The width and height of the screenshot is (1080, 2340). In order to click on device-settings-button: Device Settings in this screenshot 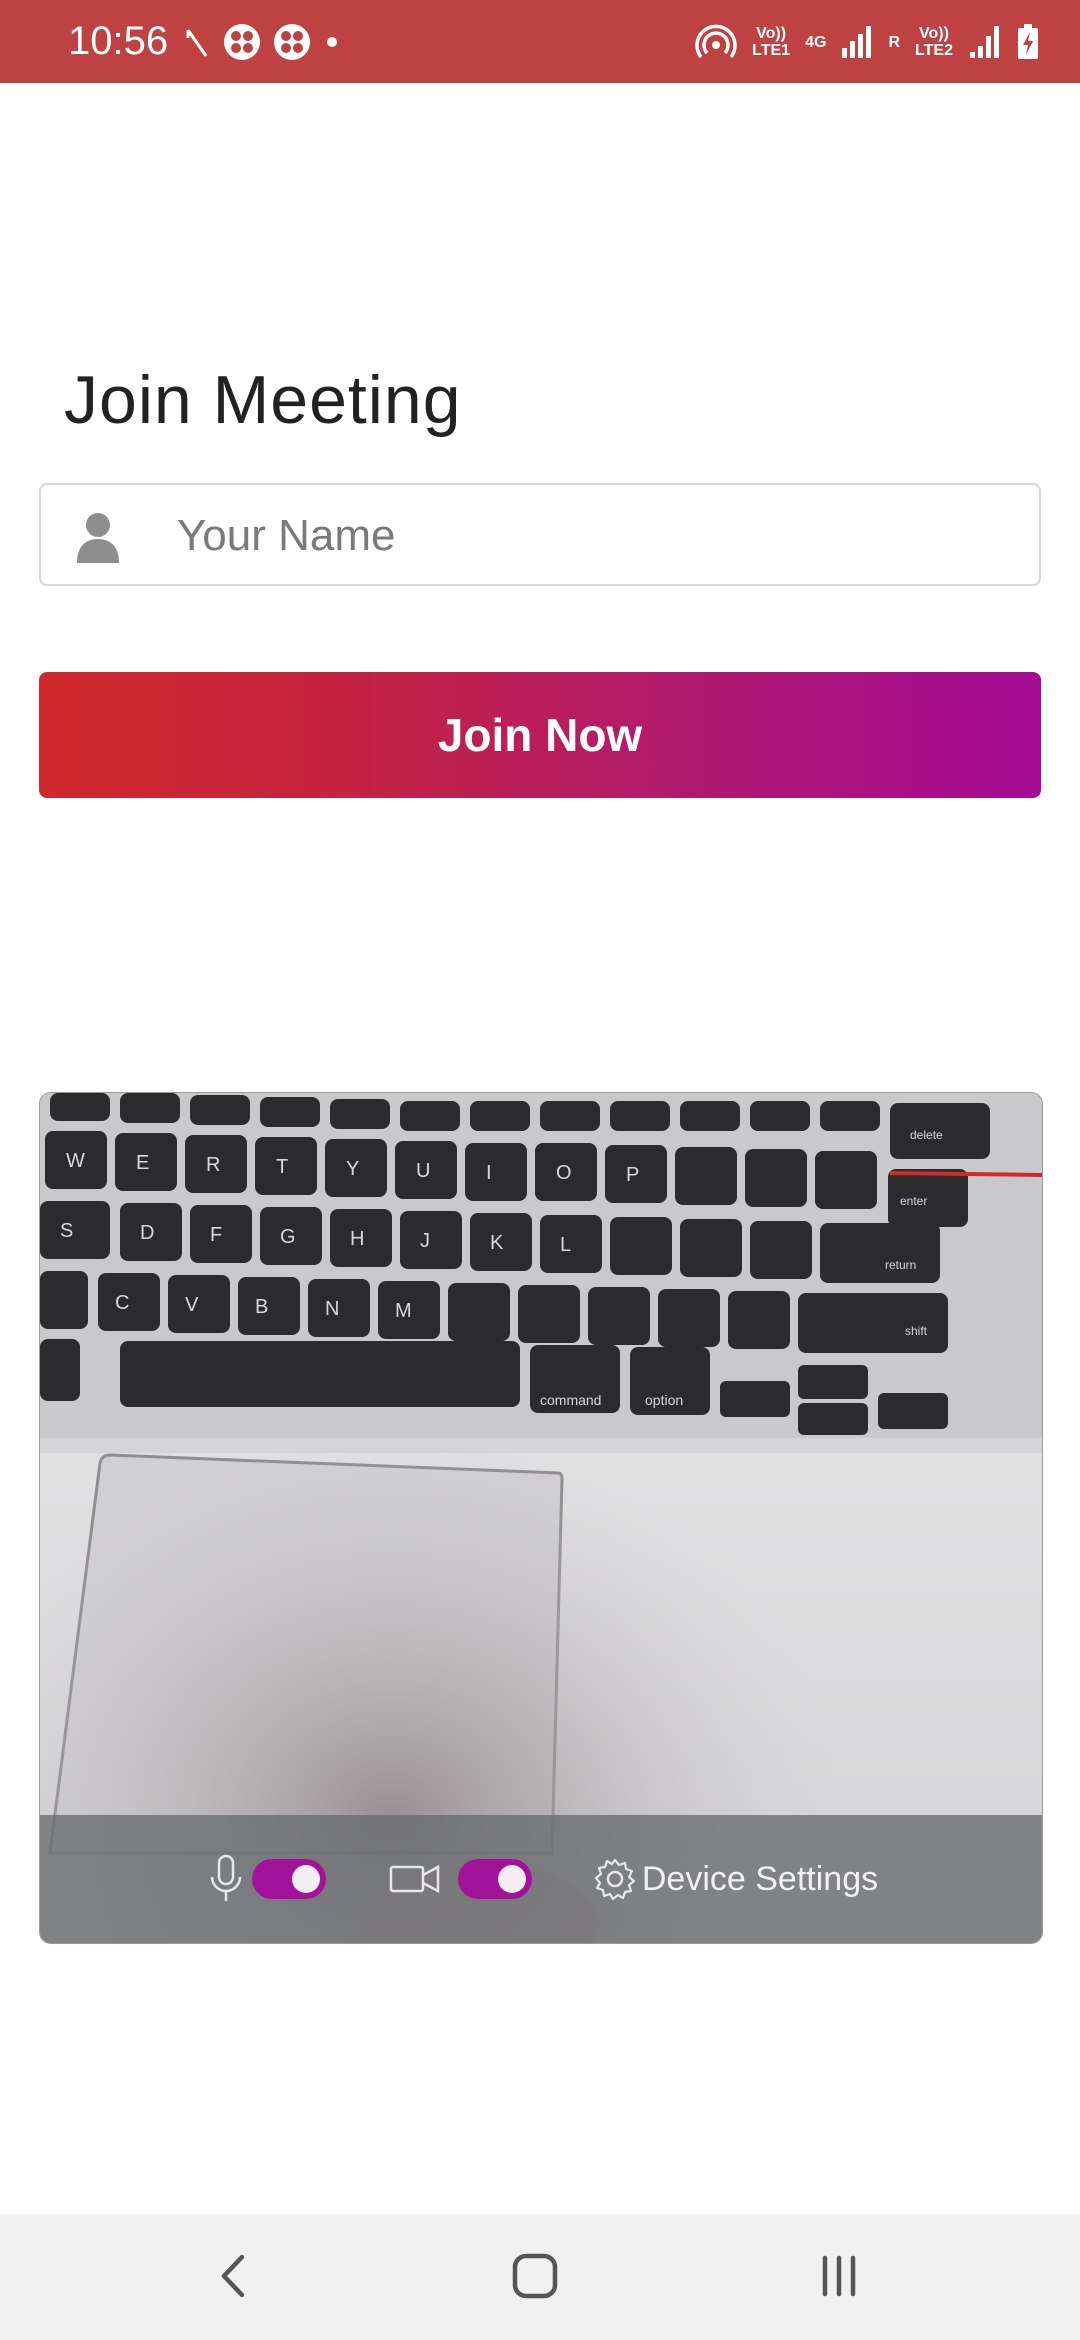, I will do `click(735, 1879)`.